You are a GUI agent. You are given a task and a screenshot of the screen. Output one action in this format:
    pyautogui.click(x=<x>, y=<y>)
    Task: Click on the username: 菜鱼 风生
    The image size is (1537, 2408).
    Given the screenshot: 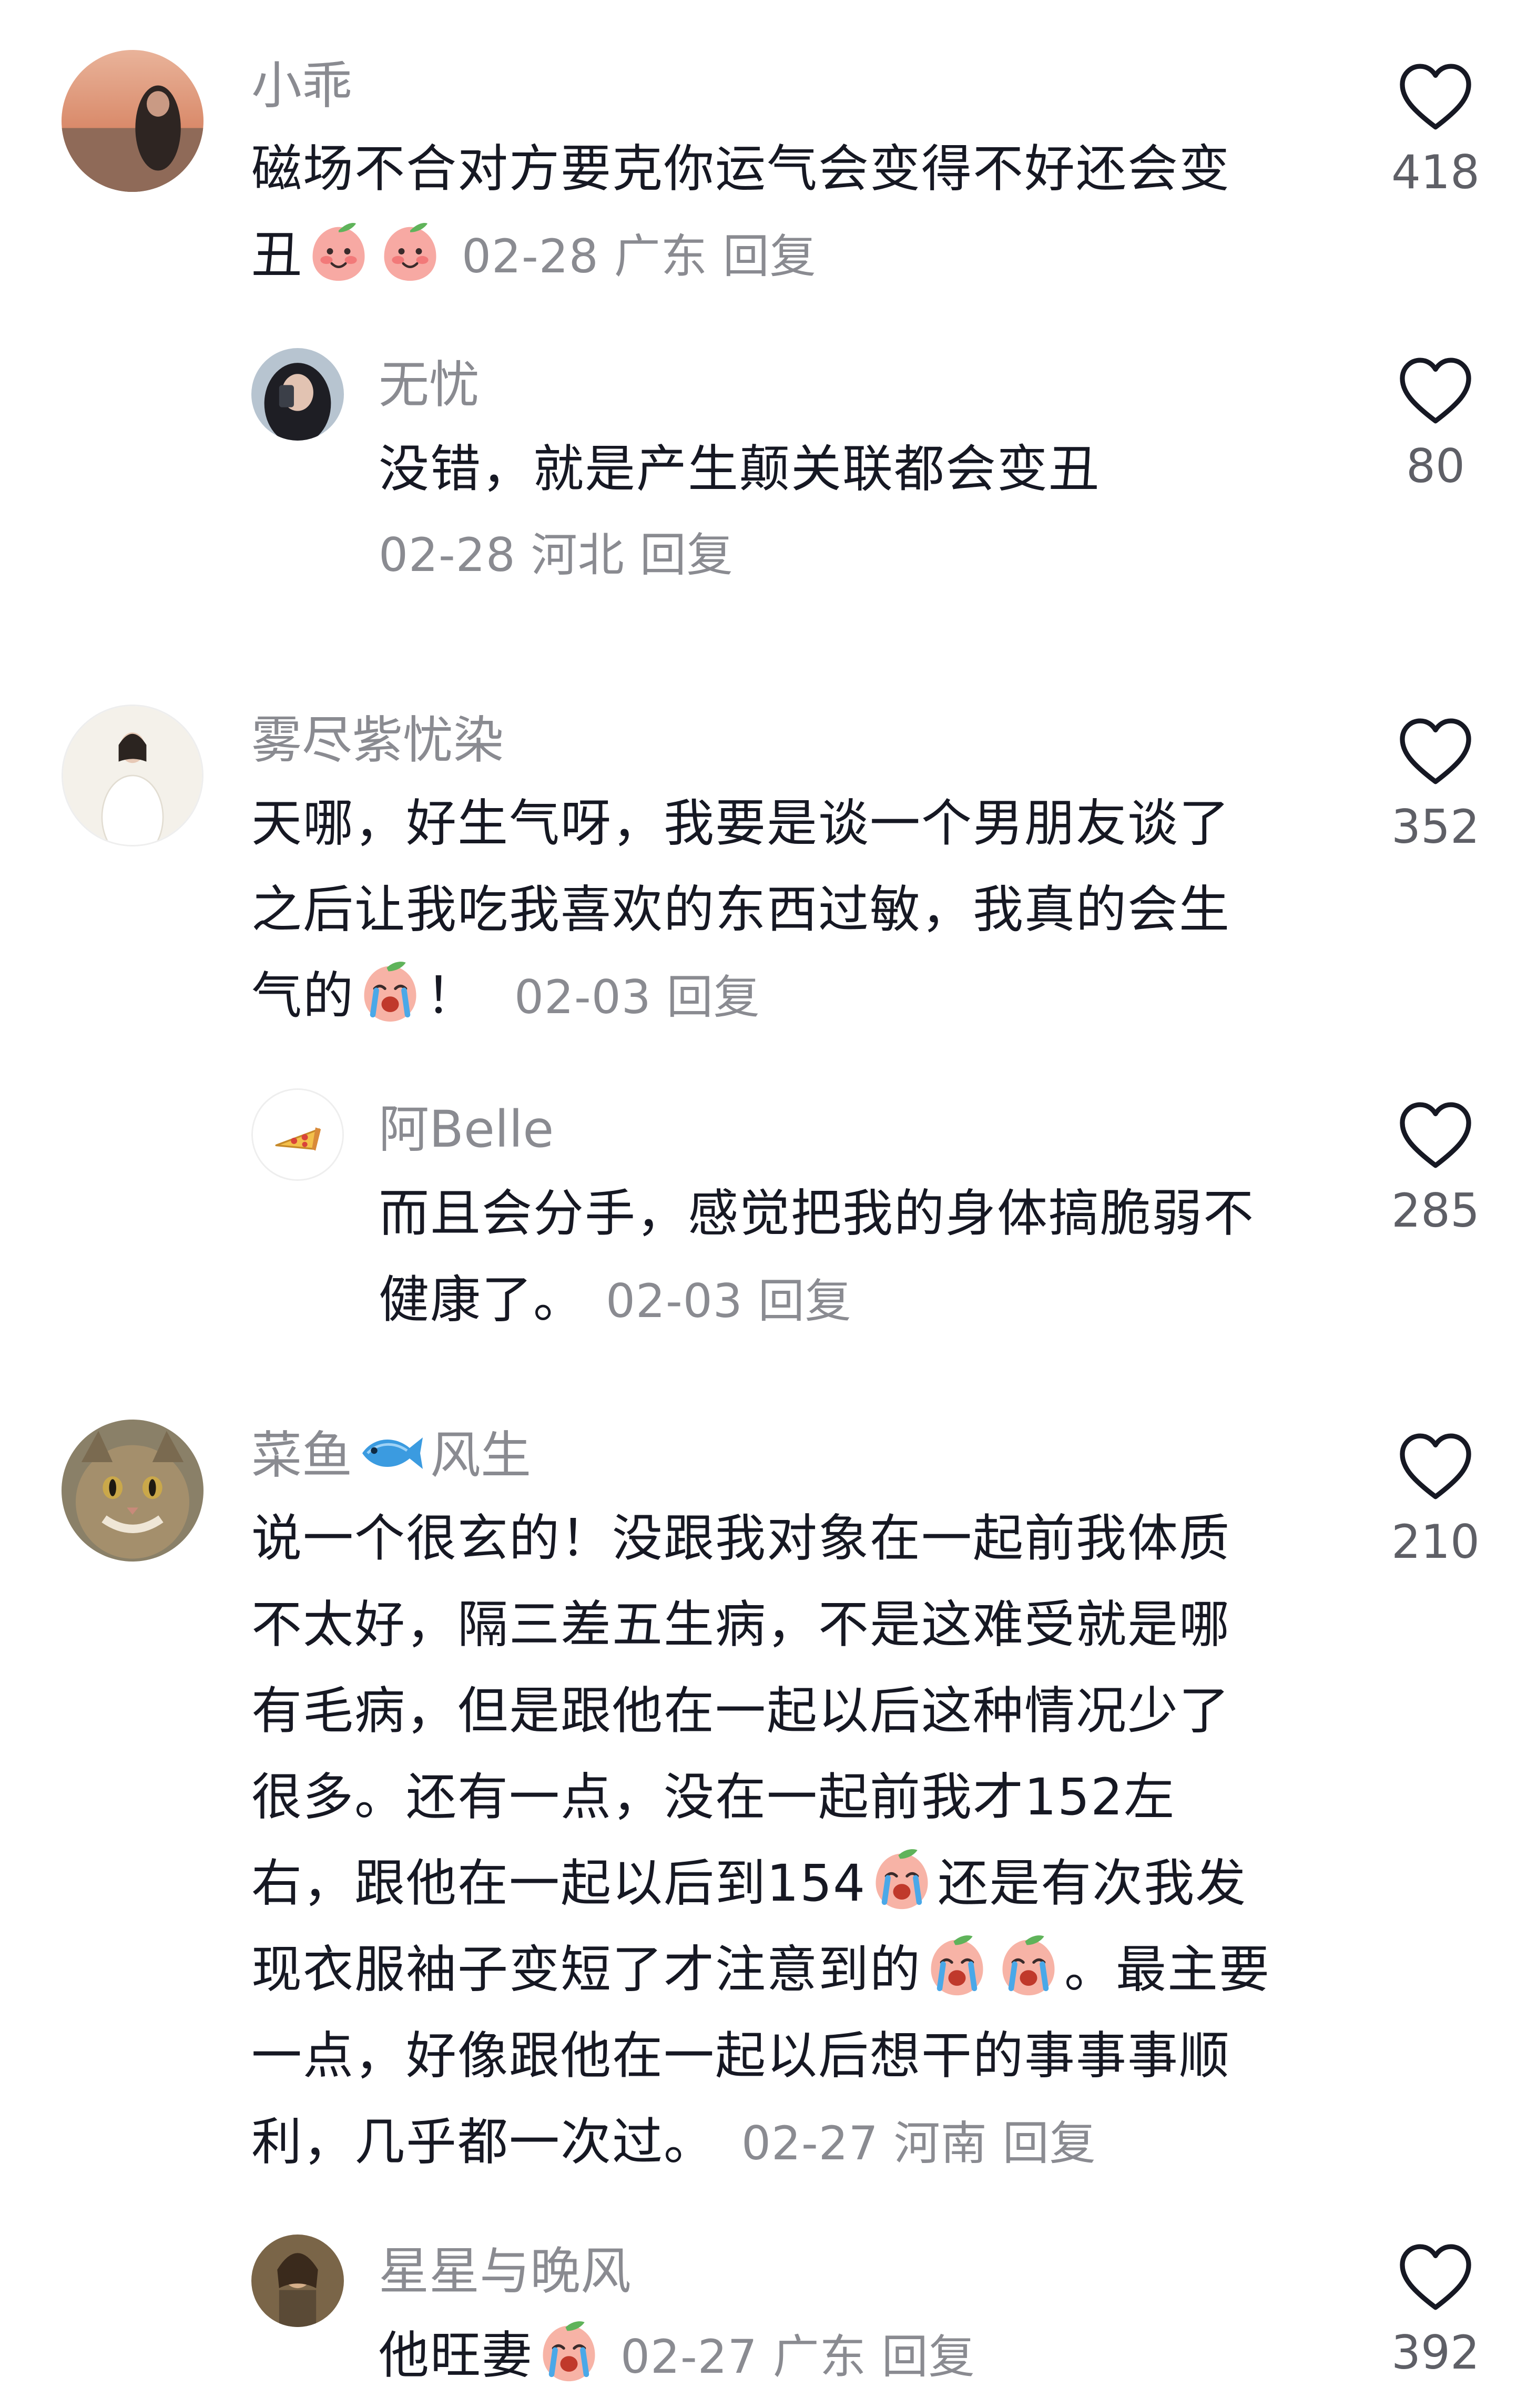 What is the action you would take?
    pyautogui.click(x=391, y=1456)
    